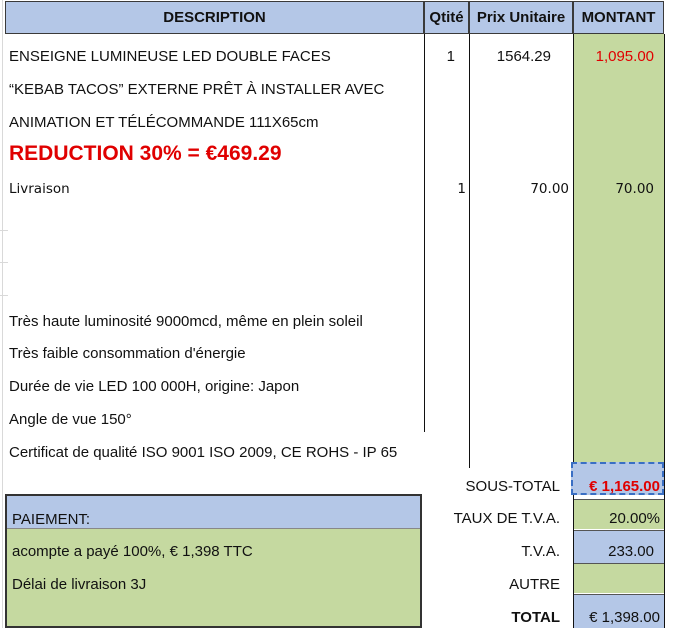 The height and width of the screenshot is (628, 675). Describe the element at coordinates (664, 331) in the screenshot. I see `divider-amount-right` at that location.